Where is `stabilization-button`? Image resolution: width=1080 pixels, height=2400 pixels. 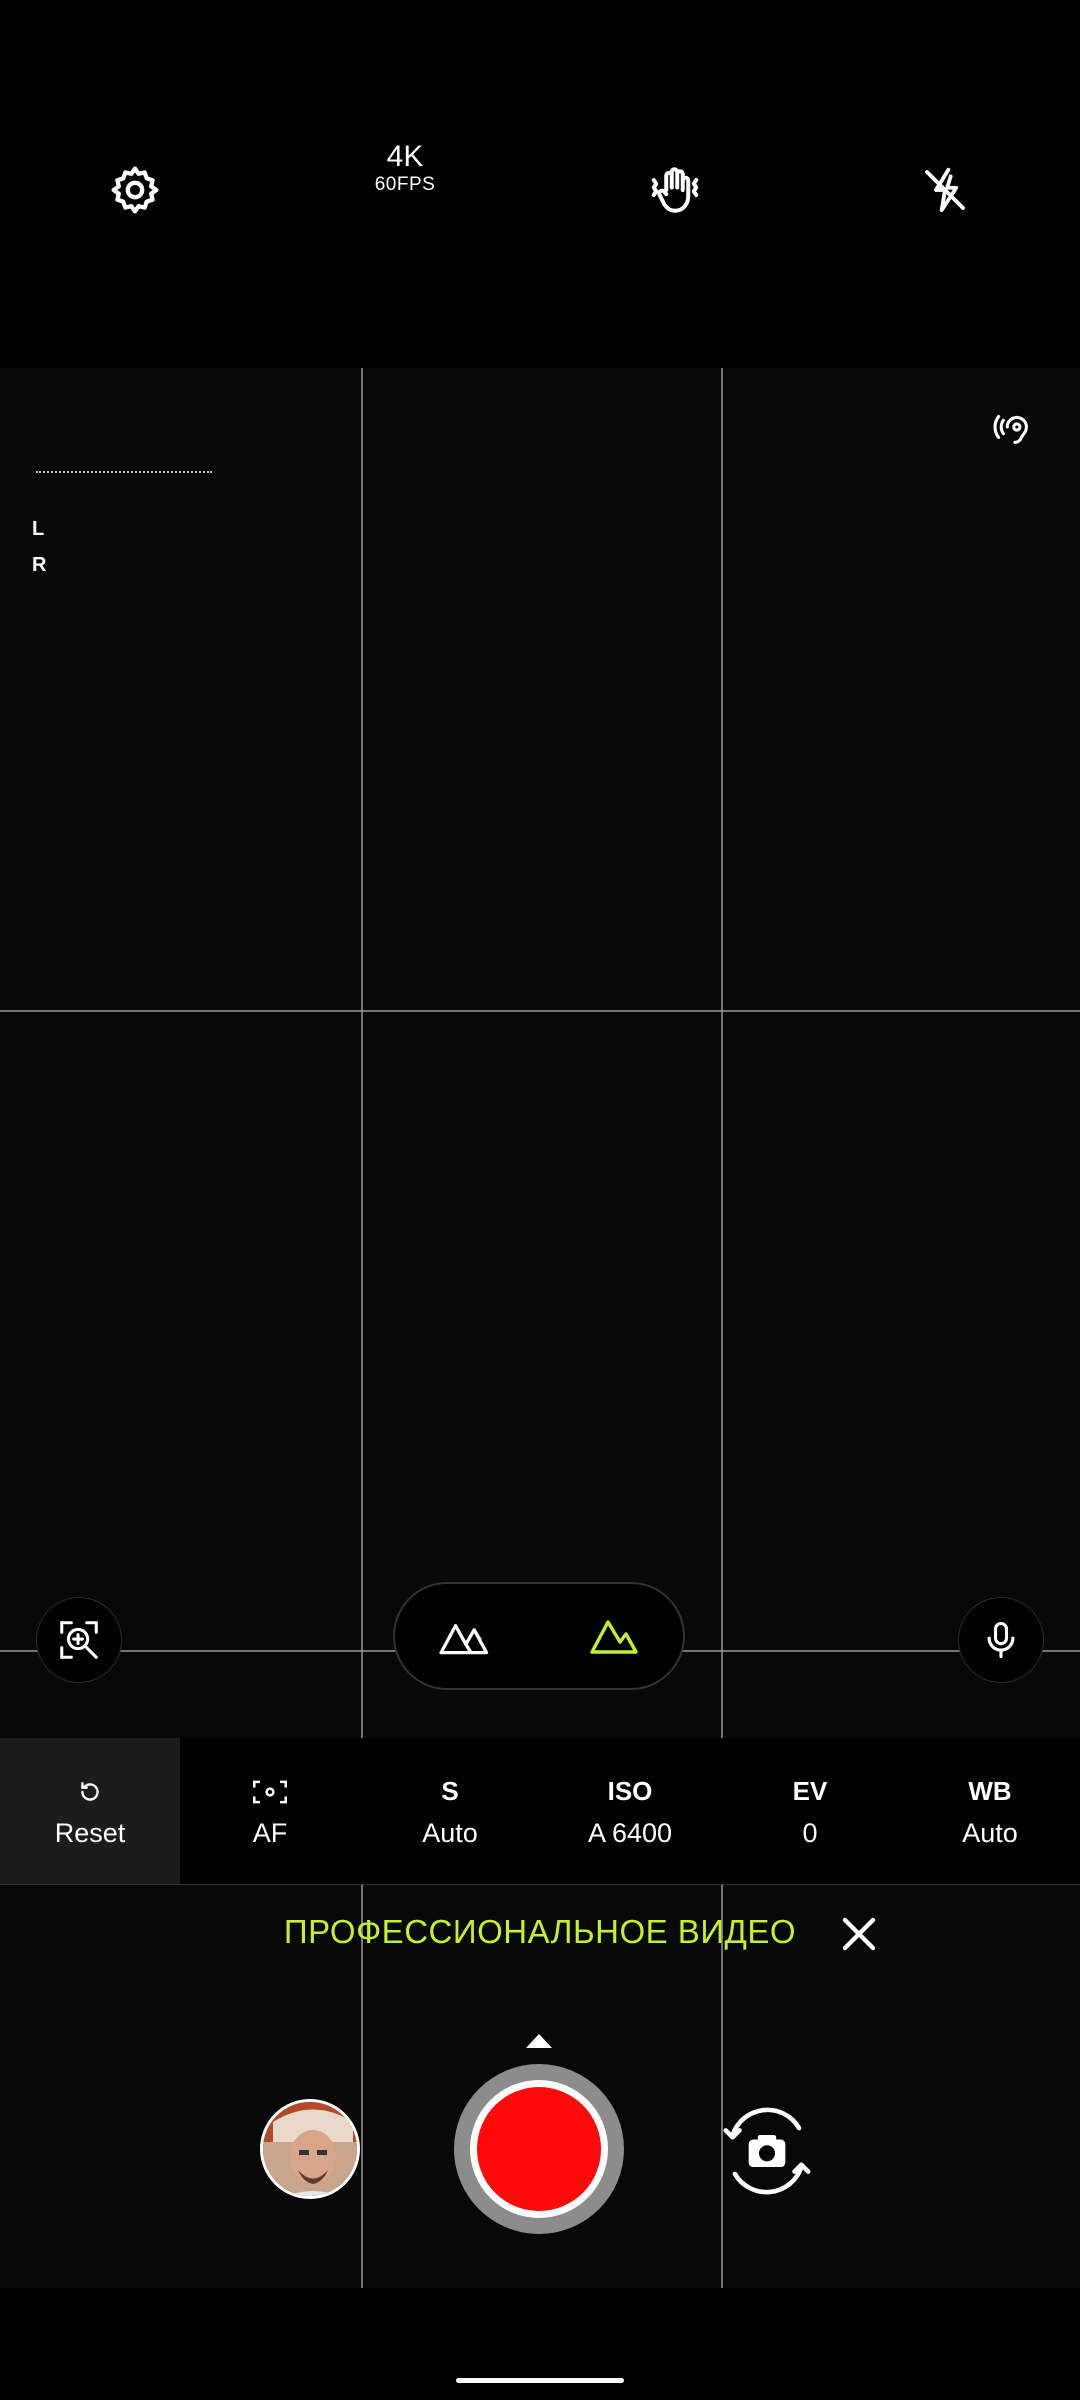 stabilization-button is located at coordinates (675, 190).